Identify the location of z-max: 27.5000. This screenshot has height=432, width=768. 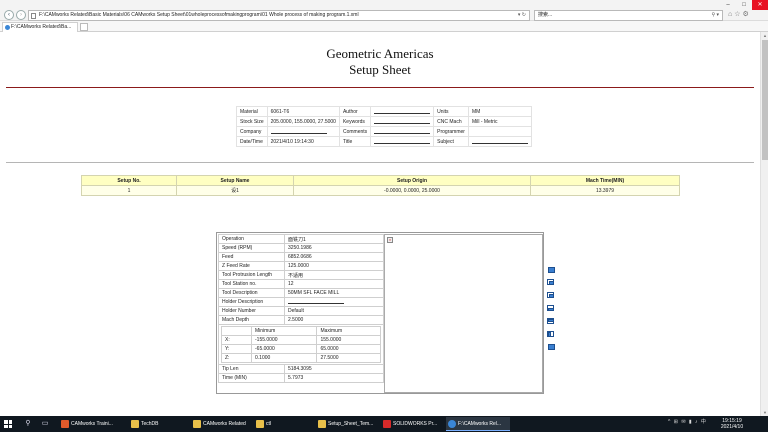
(348, 358).